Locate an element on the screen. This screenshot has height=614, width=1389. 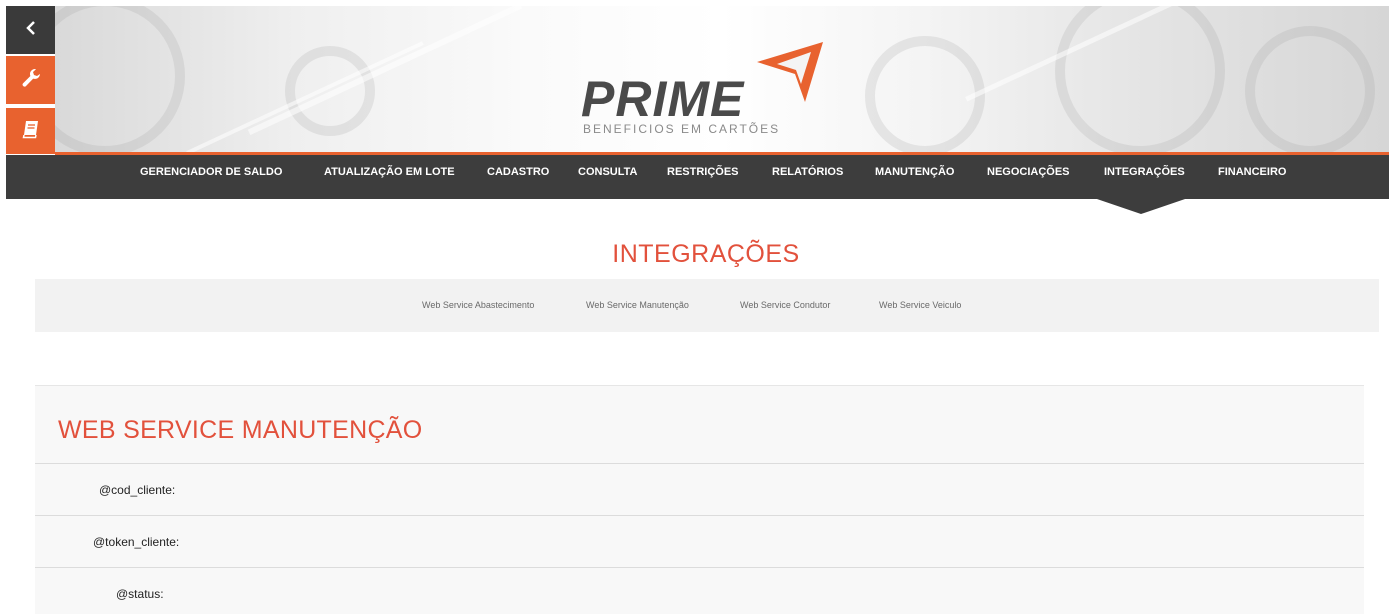
nav-item-cadastro: CADASTRO is located at coordinates (518, 177).